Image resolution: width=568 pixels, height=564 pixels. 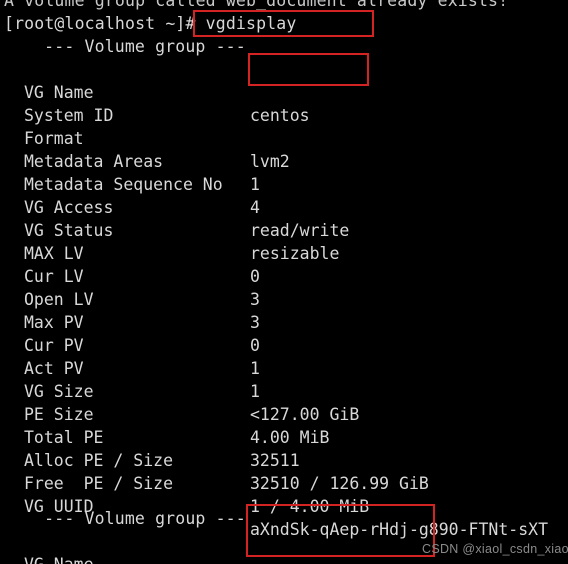 What do you see at coordinates (135, 518) in the screenshot?
I see `volume-group-header-2: --- Volume group ---` at bounding box center [135, 518].